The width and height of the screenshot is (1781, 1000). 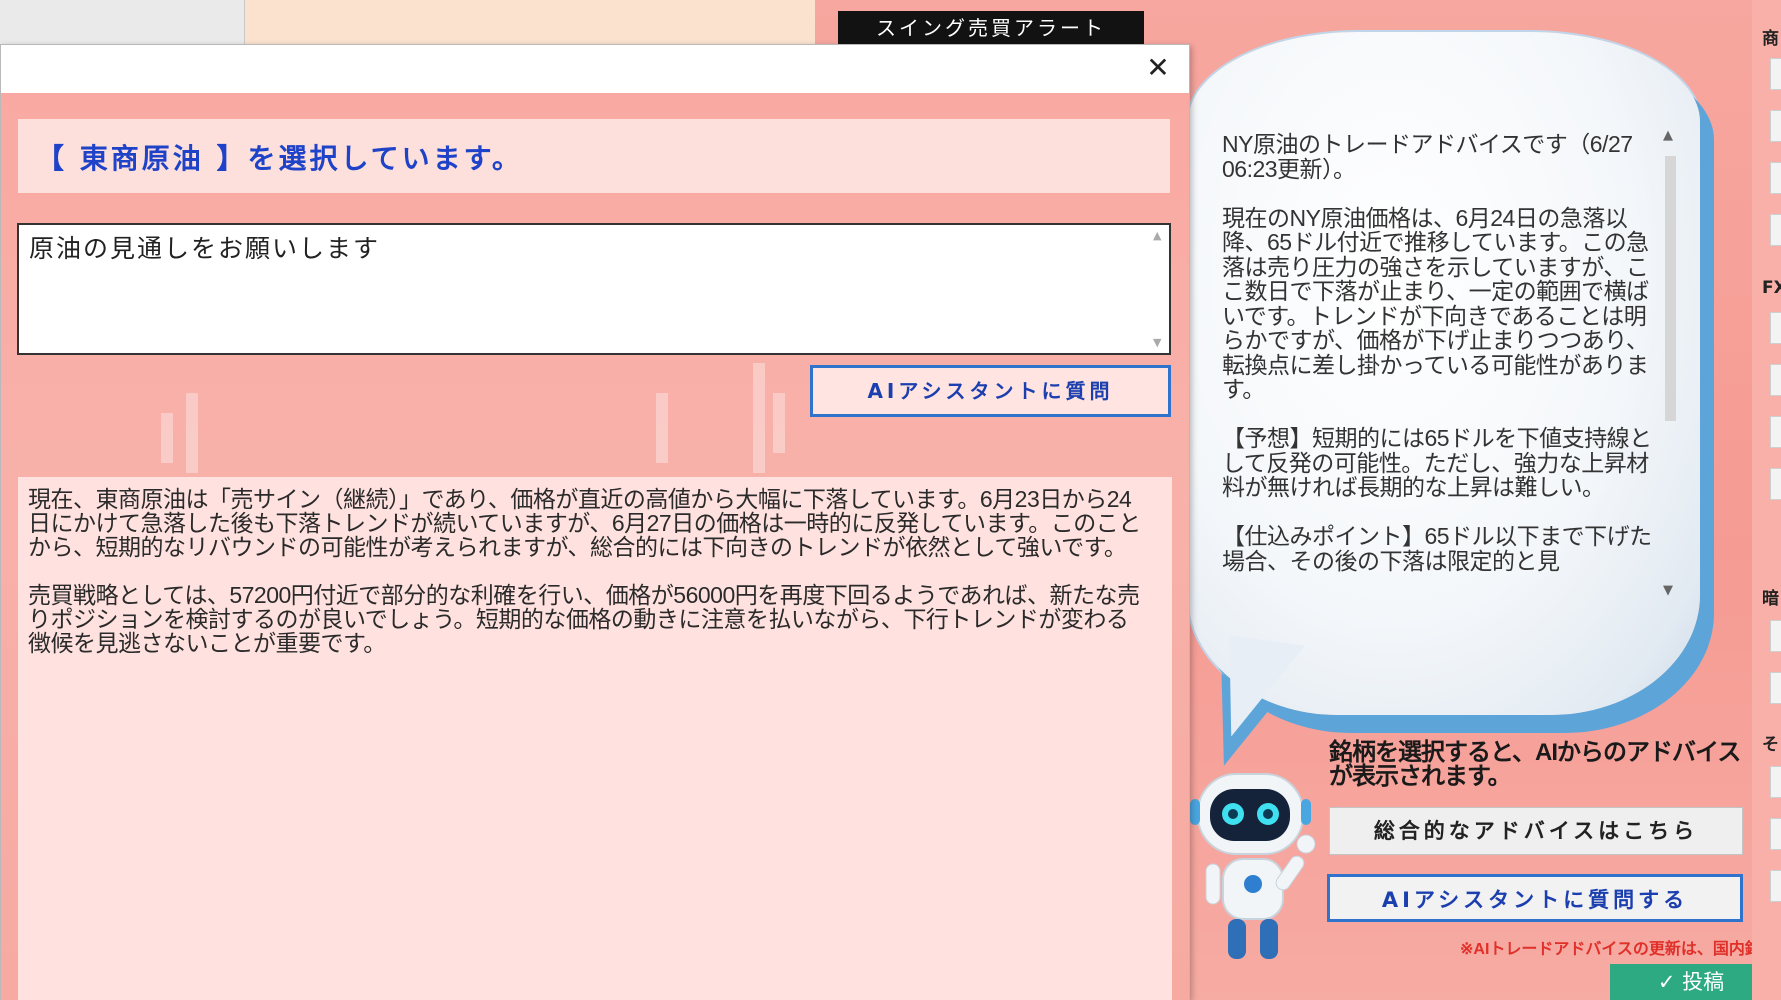 I want to click on edge-label: 商, so click(x=1770, y=39).